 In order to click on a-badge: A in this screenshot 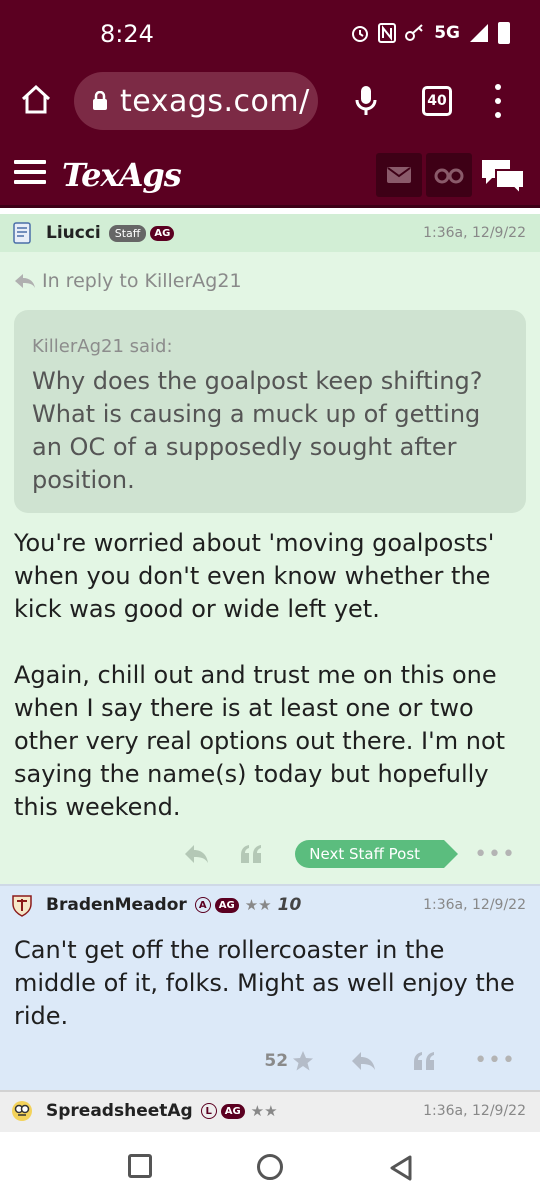, I will do `click(202, 905)`.